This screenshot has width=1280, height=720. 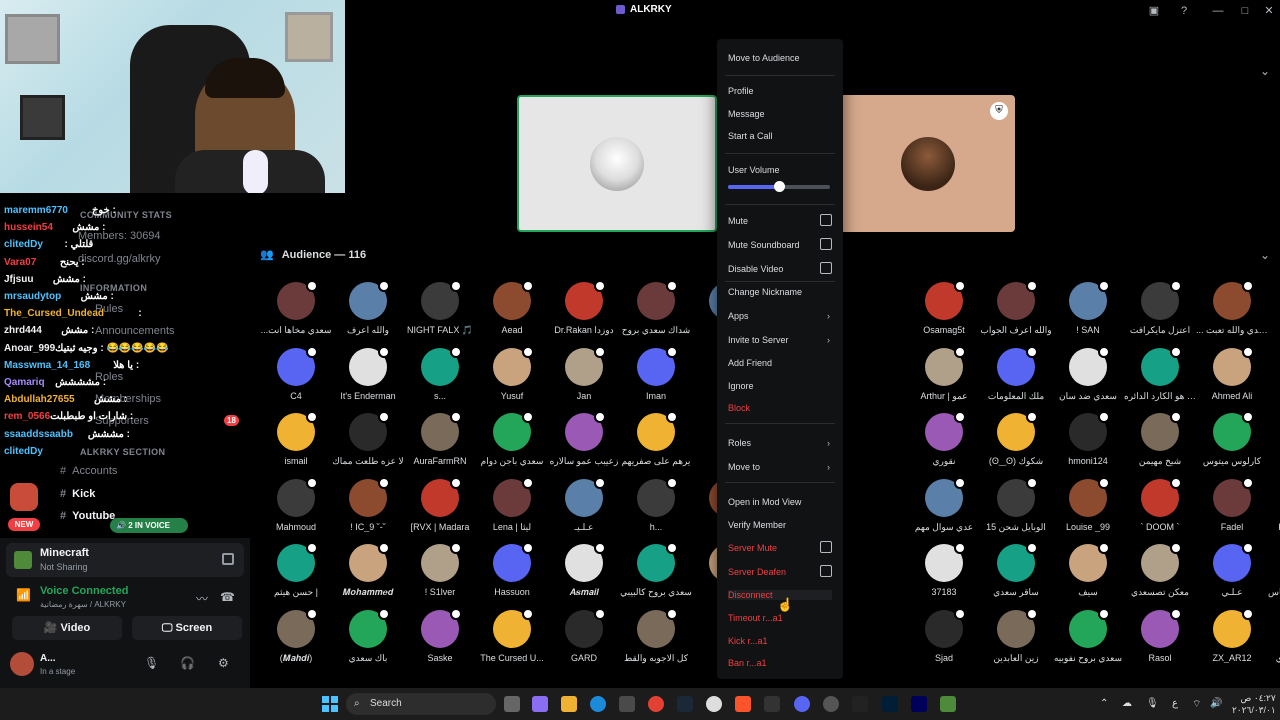 What do you see at coordinates (87, 516) in the screenshot?
I see `channel-youtube: # Youtube` at bounding box center [87, 516].